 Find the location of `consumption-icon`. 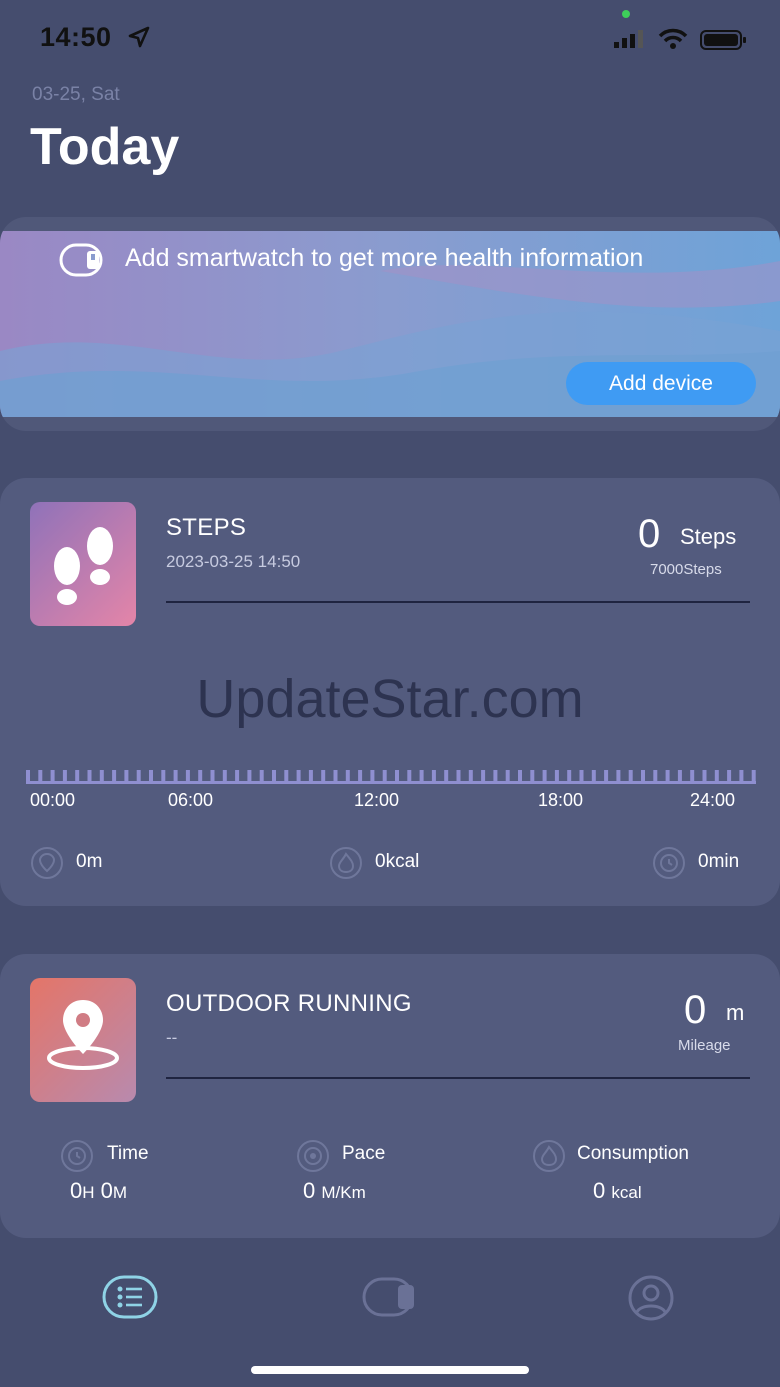

consumption-icon is located at coordinates (549, 1156).